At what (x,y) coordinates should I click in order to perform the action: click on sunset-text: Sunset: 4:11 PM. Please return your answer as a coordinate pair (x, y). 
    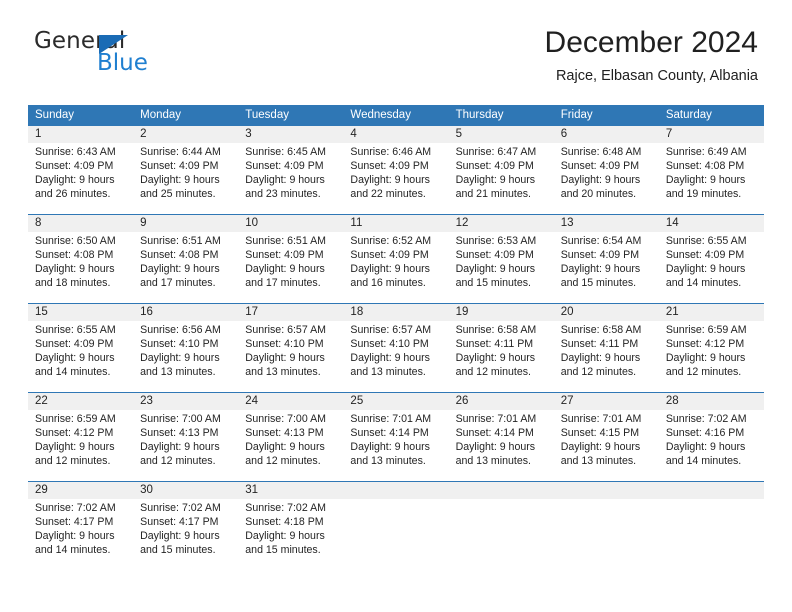
    Looking at the image, I should click on (494, 344).